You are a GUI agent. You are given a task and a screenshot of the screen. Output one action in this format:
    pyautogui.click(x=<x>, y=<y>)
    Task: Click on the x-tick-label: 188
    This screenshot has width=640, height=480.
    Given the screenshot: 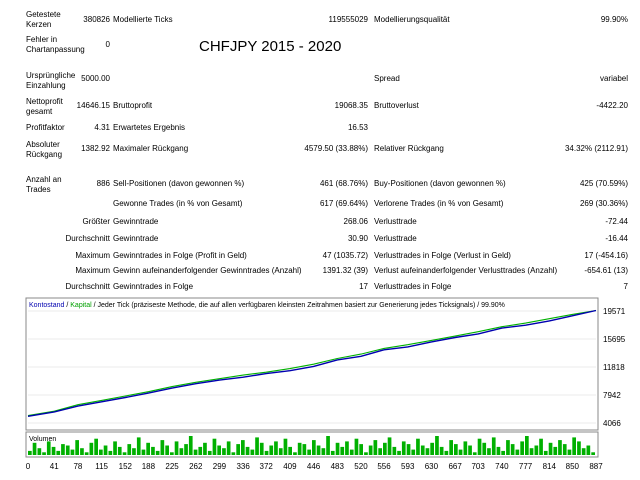 What is the action you would take?
    pyautogui.click(x=149, y=466)
    